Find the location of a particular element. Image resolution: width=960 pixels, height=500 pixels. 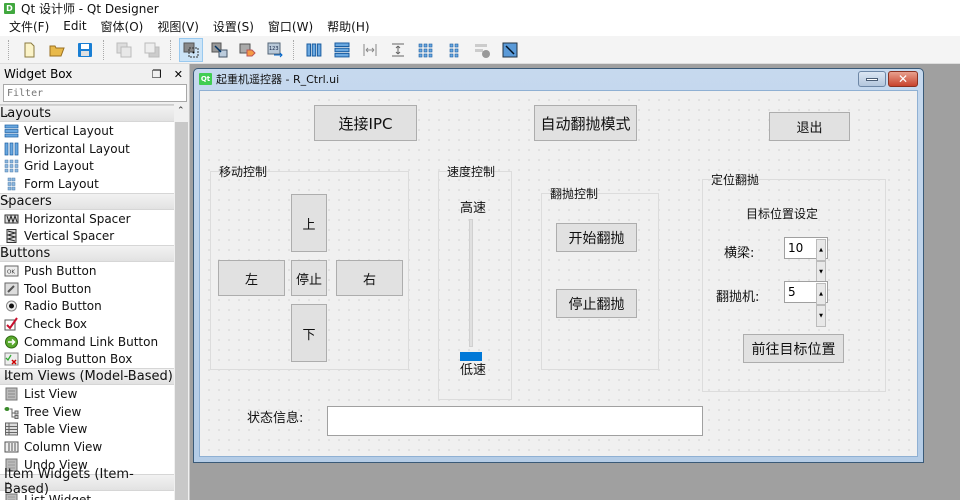

widget-item-column-view: Column View is located at coordinates (87, 447).